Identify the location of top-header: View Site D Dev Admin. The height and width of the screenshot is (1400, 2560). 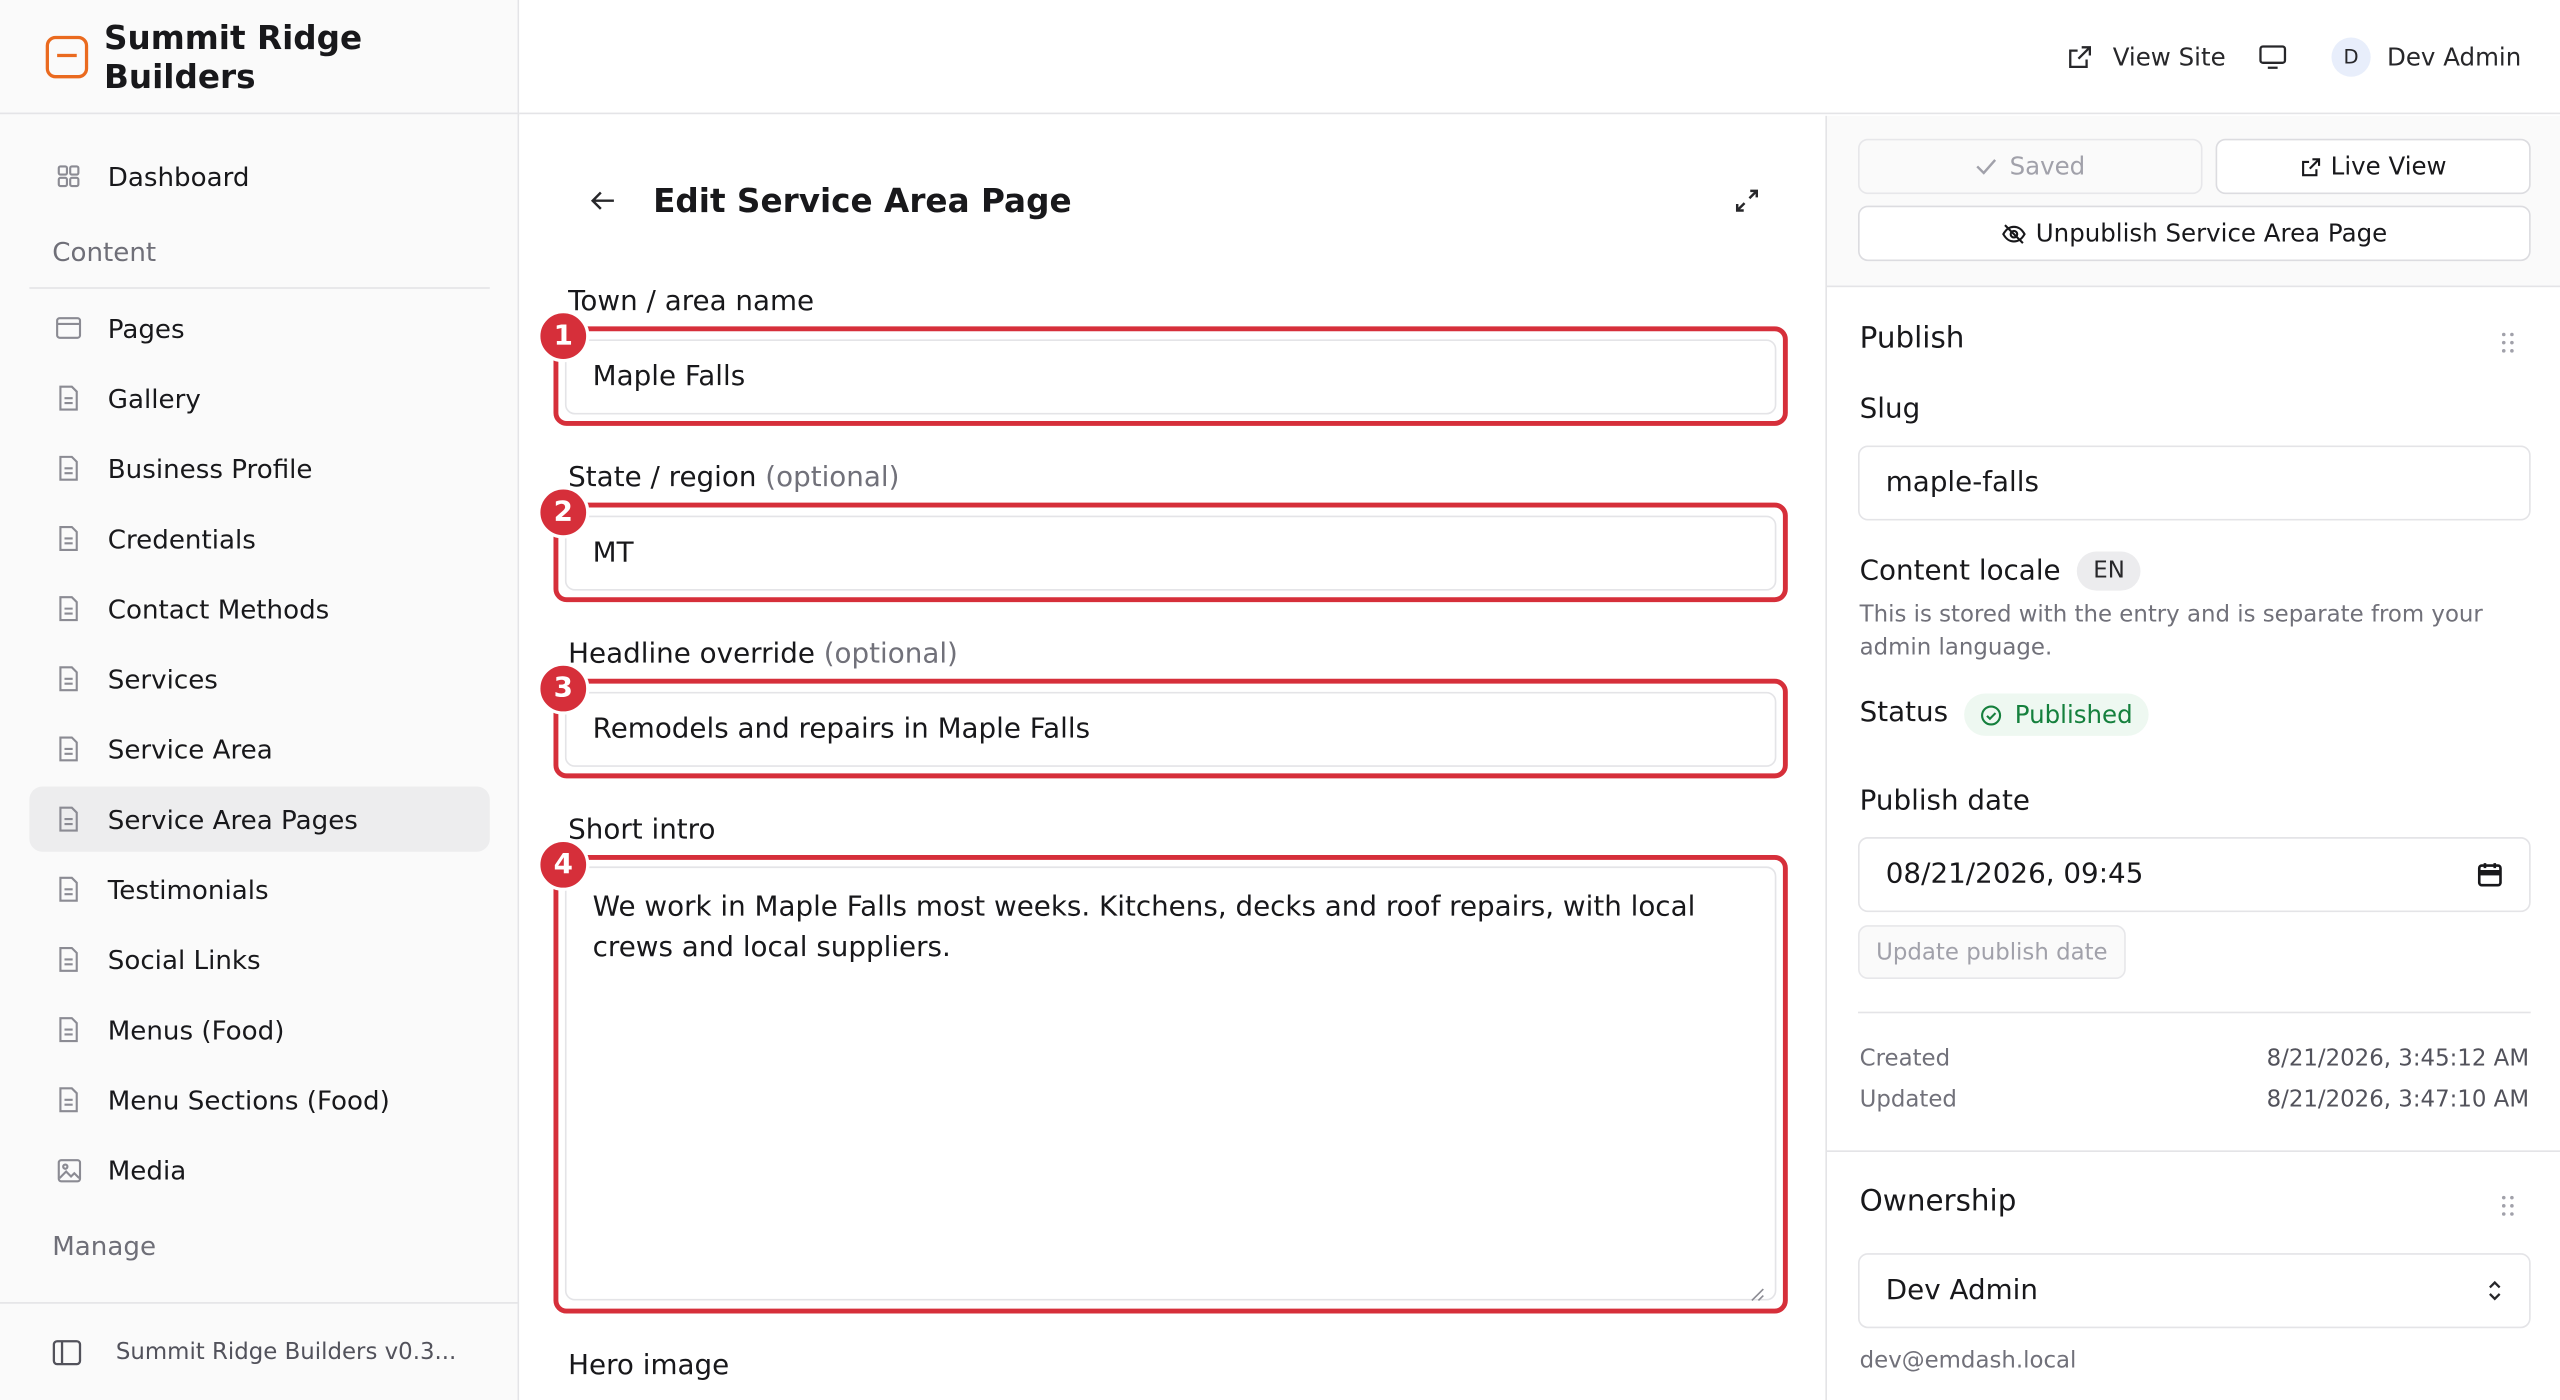
(1539, 57).